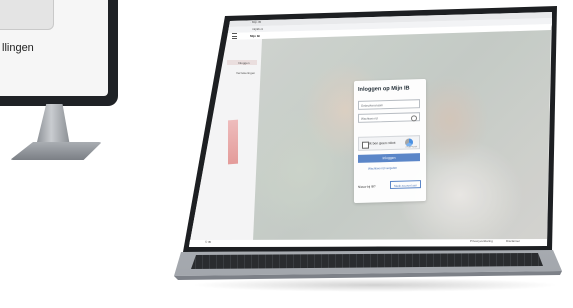 This screenshot has width=573, height=308. Describe the element at coordinates (389, 158) in the screenshot. I see `login-button: Inloggen` at that location.